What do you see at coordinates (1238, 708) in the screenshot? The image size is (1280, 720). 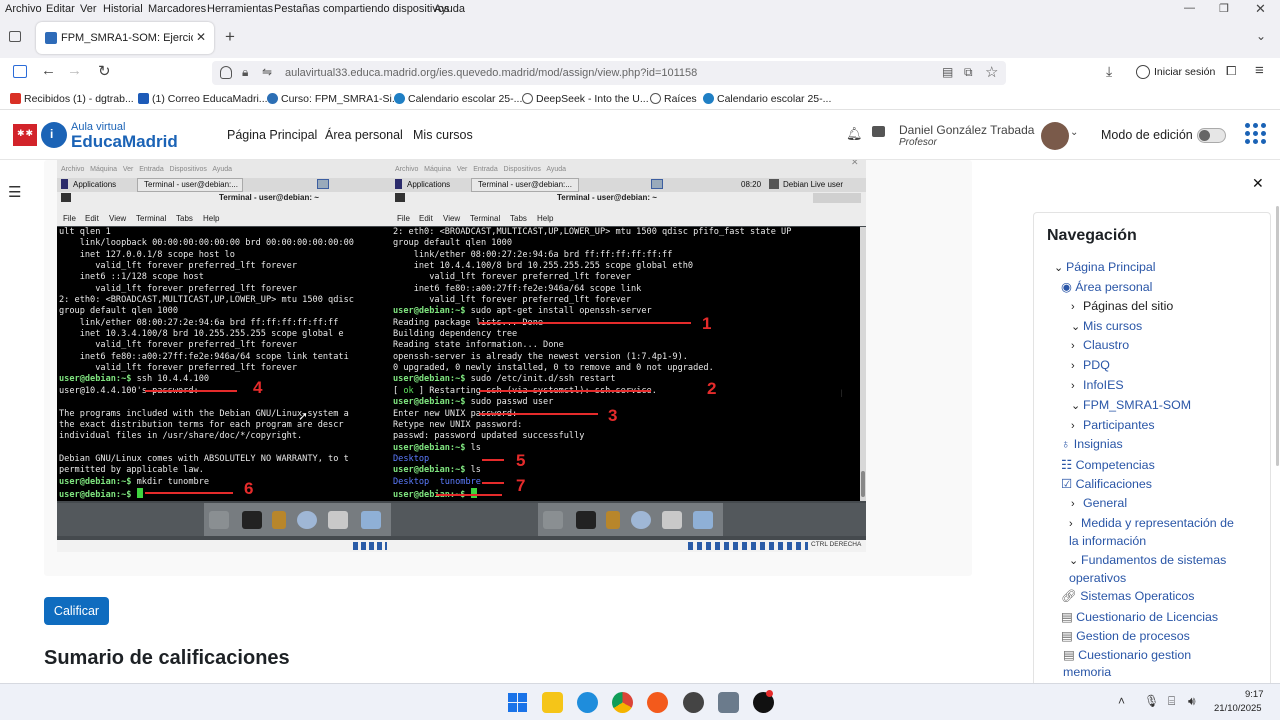 I see `clock-date: 21/10/2025` at bounding box center [1238, 708].